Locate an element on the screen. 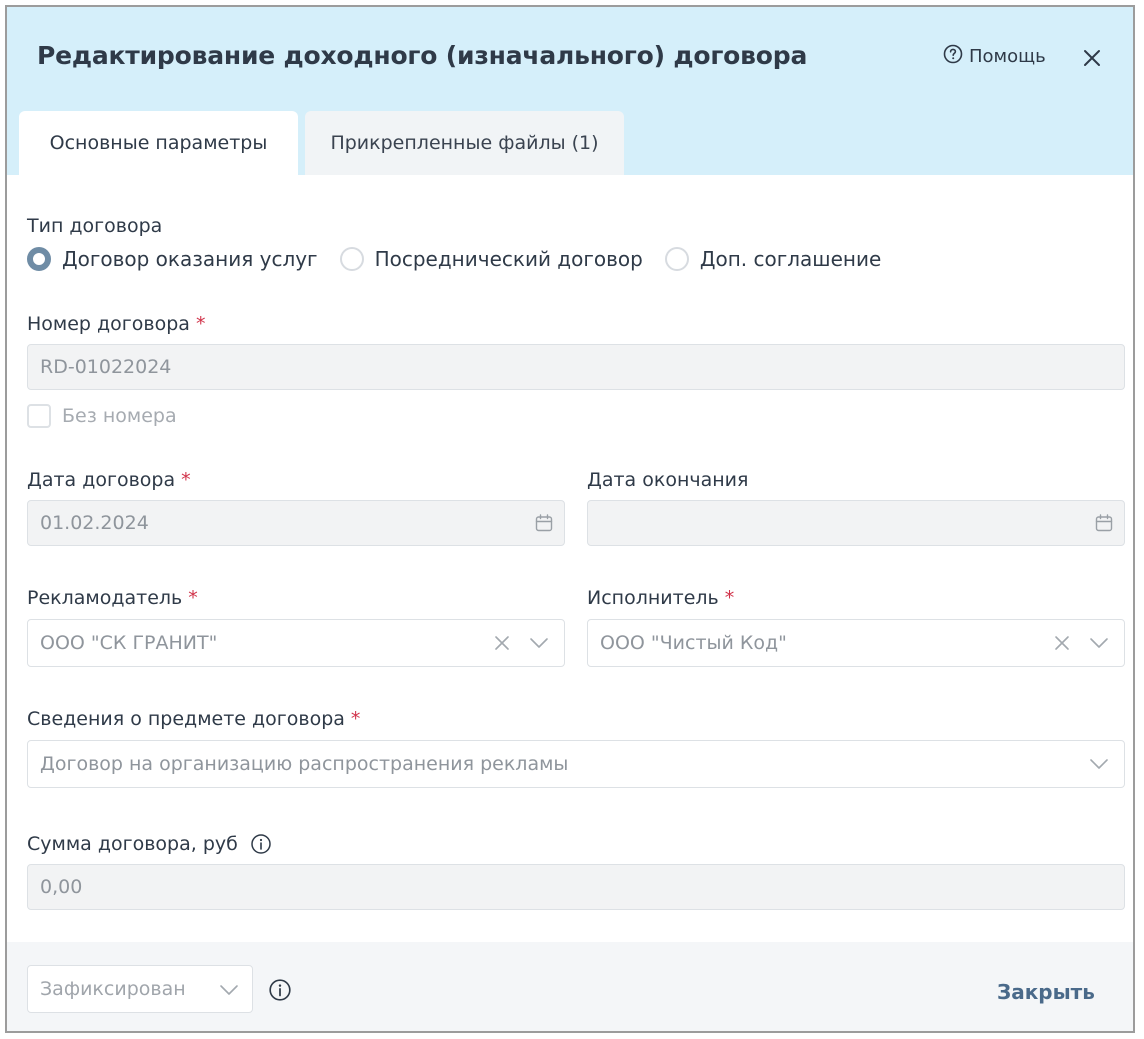  label-text: Исполнитель is located at coordinates (653, 598).